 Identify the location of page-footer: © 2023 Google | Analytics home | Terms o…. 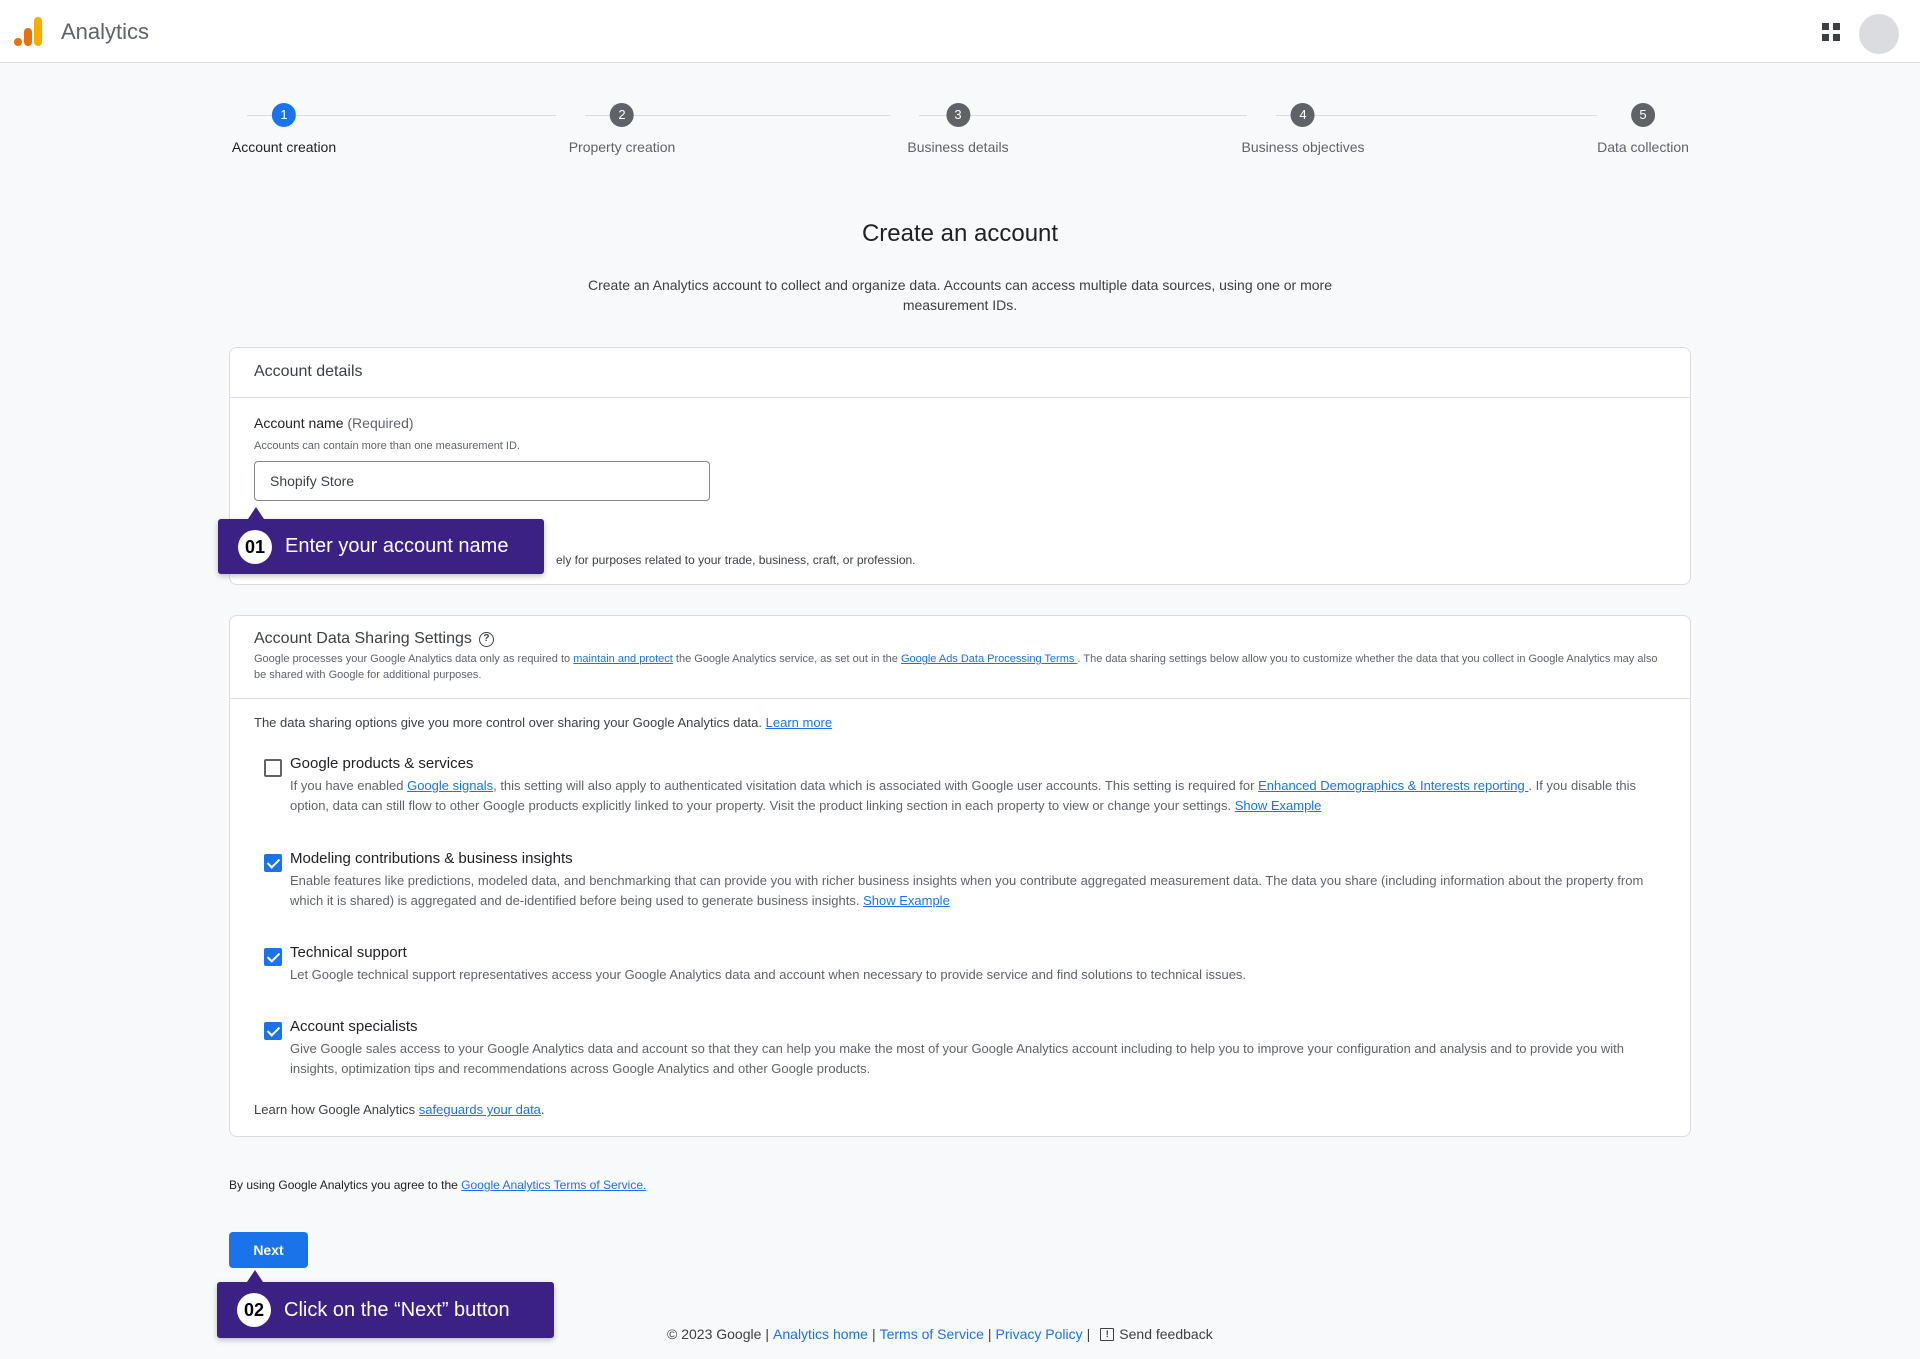
(940, 1334).